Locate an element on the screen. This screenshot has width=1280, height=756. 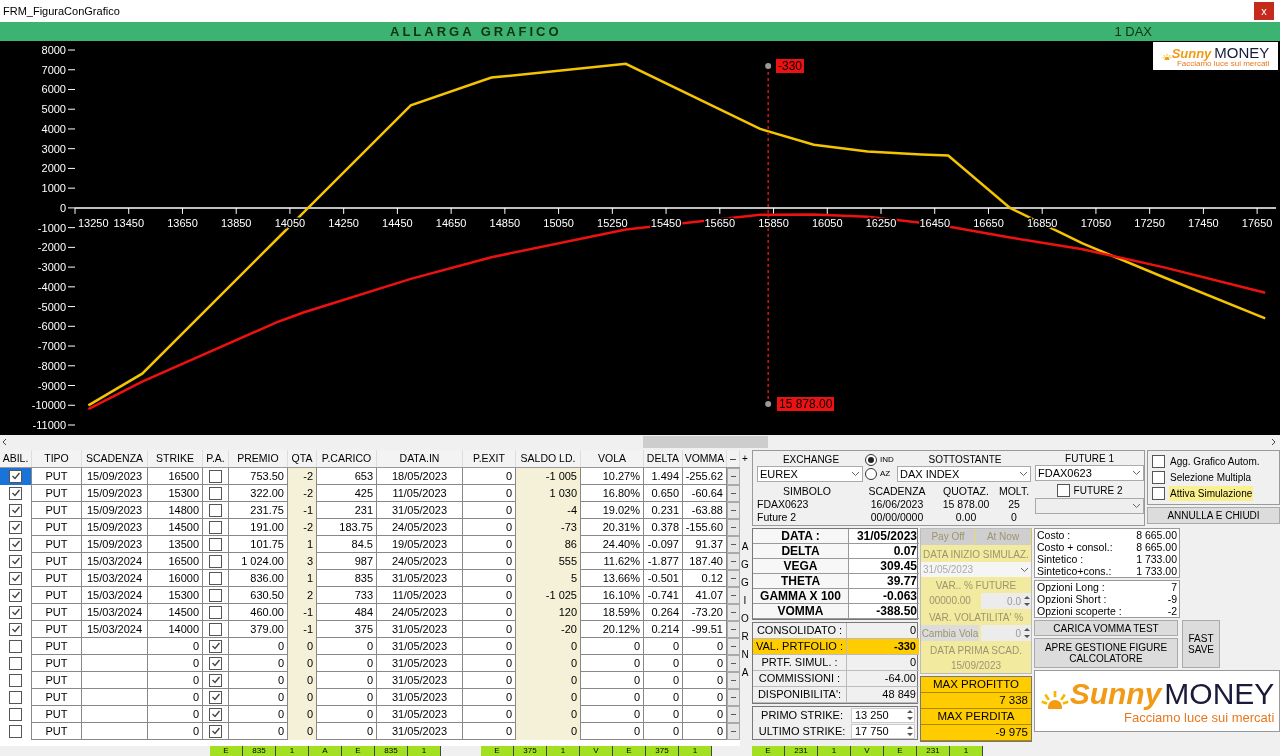
column-header: P.A. is located at coordinates (216, 458).